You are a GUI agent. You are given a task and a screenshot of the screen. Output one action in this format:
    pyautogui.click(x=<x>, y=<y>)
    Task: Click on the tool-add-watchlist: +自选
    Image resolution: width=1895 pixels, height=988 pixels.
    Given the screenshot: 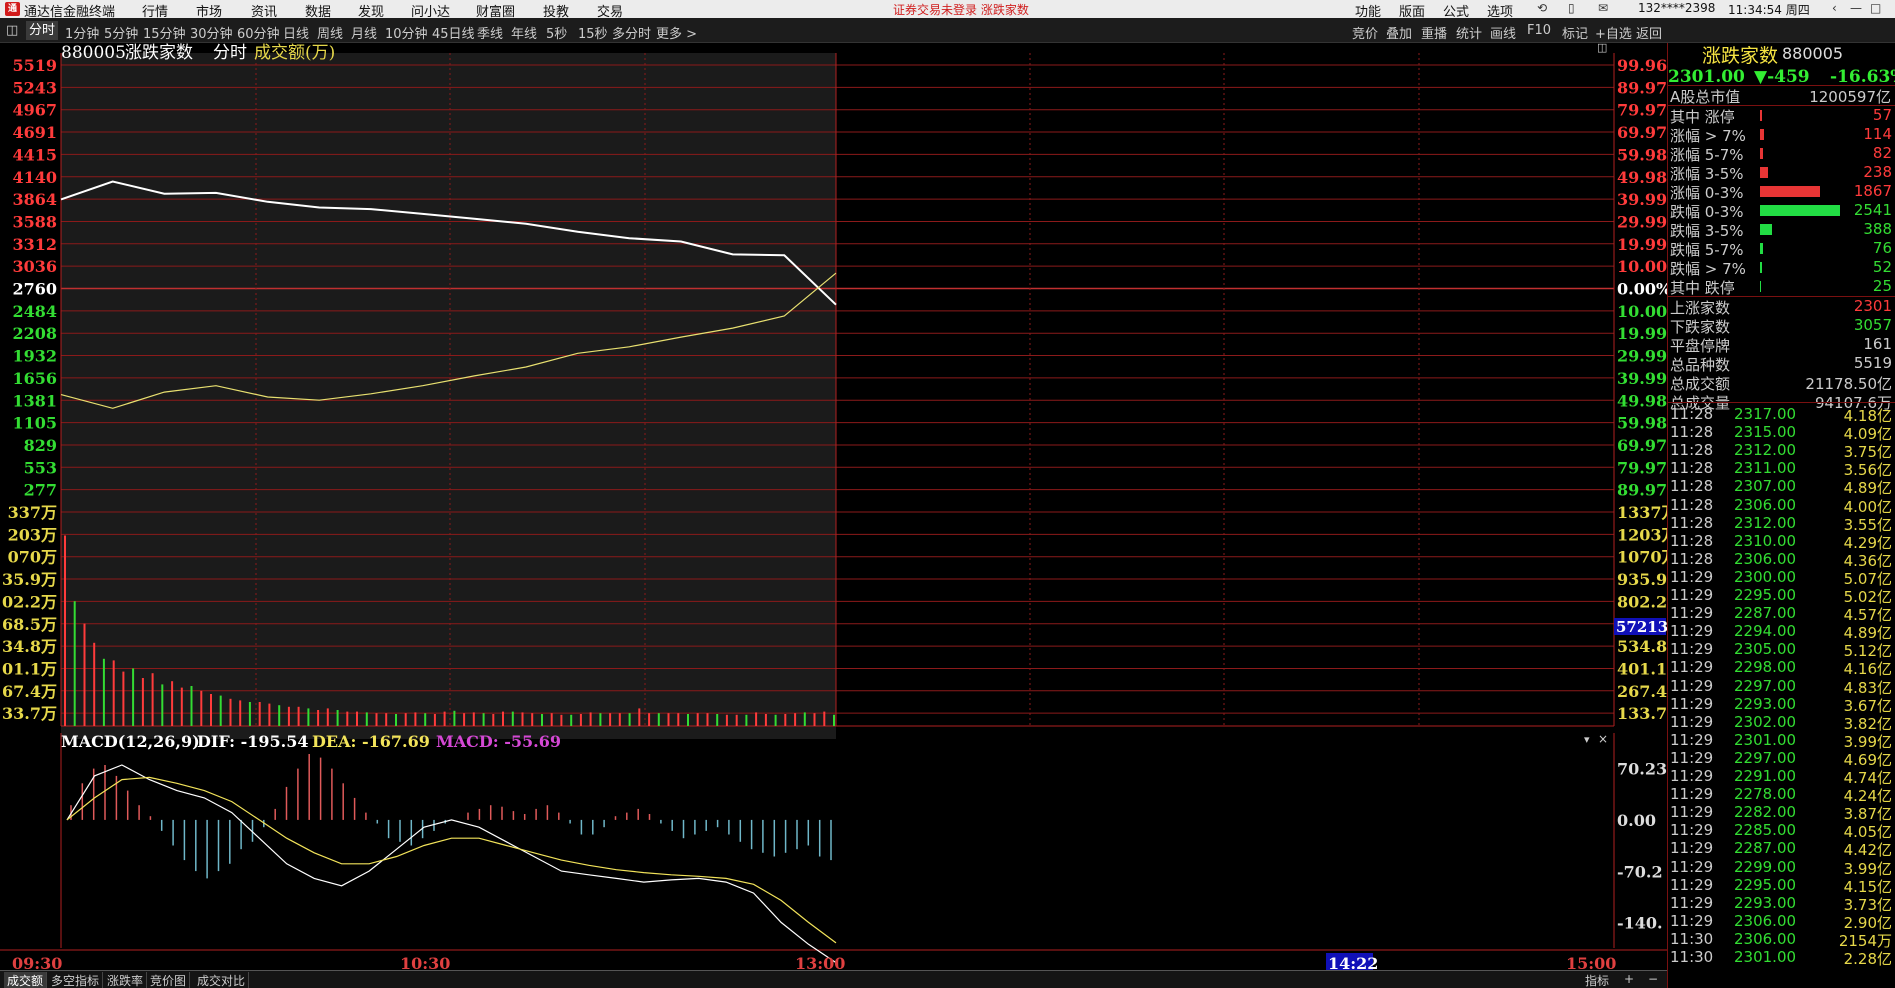 What is the action you would take?
    pyautogui.click(x=1613, y=32)
    